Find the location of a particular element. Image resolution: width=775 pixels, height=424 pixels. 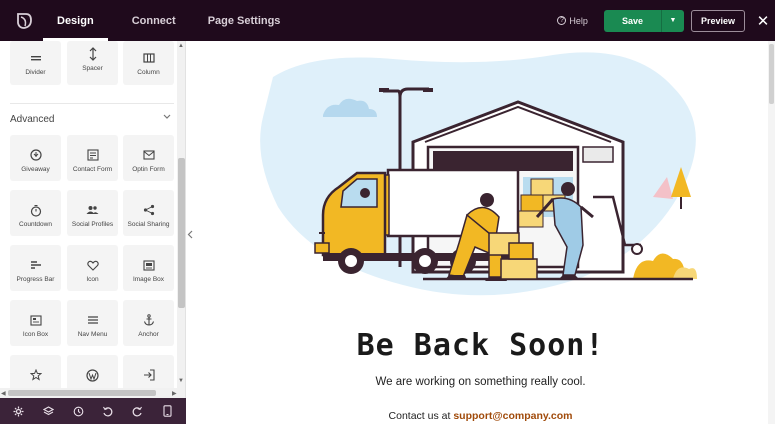

preview-button: Preview is located at coordinates (717, 20).